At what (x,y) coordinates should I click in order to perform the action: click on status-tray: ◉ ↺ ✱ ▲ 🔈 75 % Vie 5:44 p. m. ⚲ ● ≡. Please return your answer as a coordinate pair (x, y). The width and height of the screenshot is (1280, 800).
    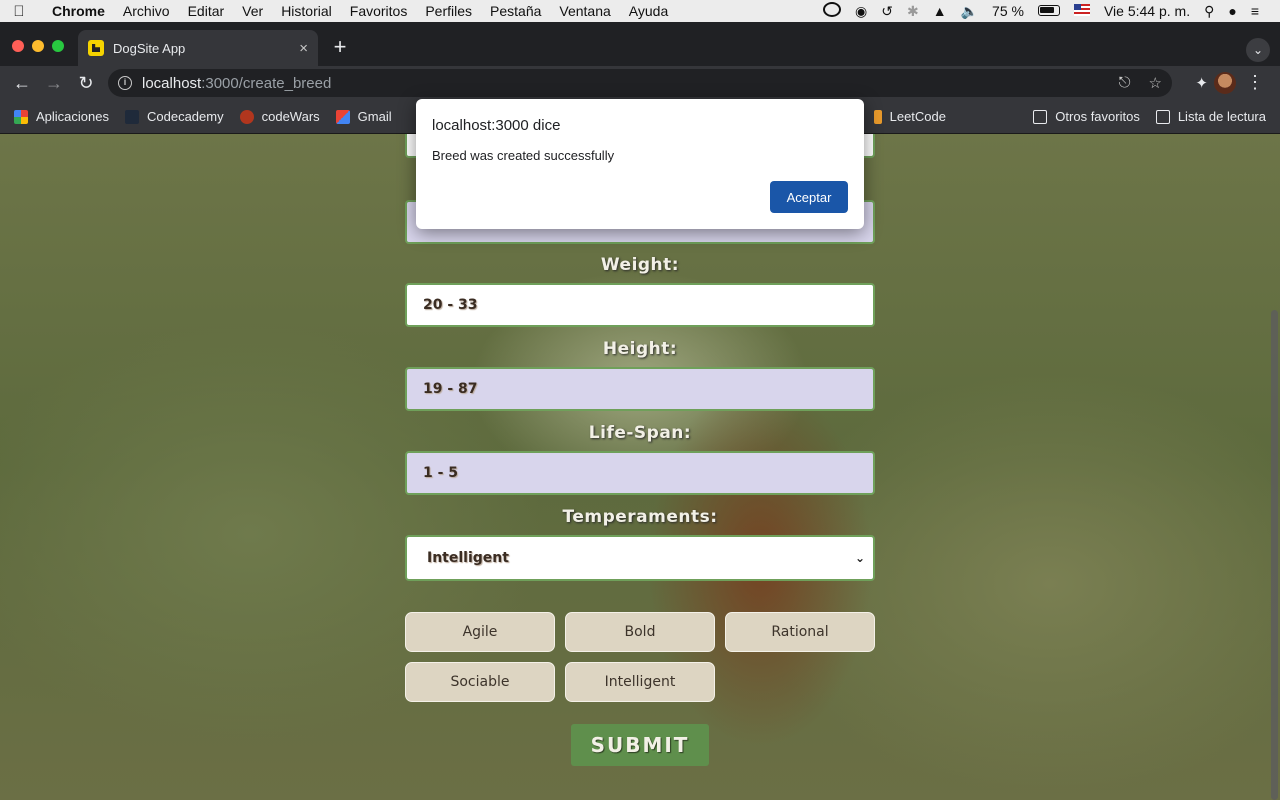
    Looking at the image, I should click on (1048, 11).